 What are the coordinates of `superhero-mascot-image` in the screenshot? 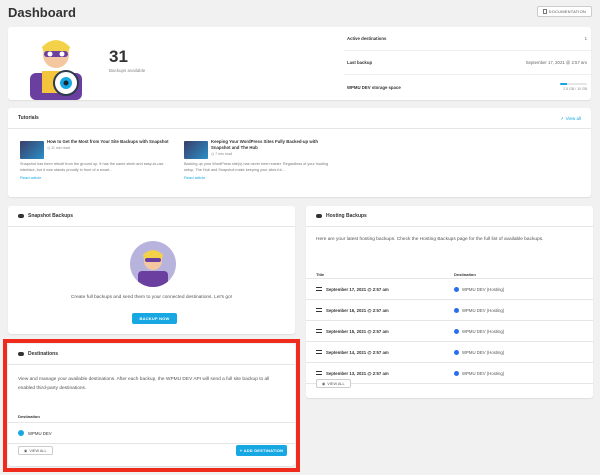 It's located at (56, 70).